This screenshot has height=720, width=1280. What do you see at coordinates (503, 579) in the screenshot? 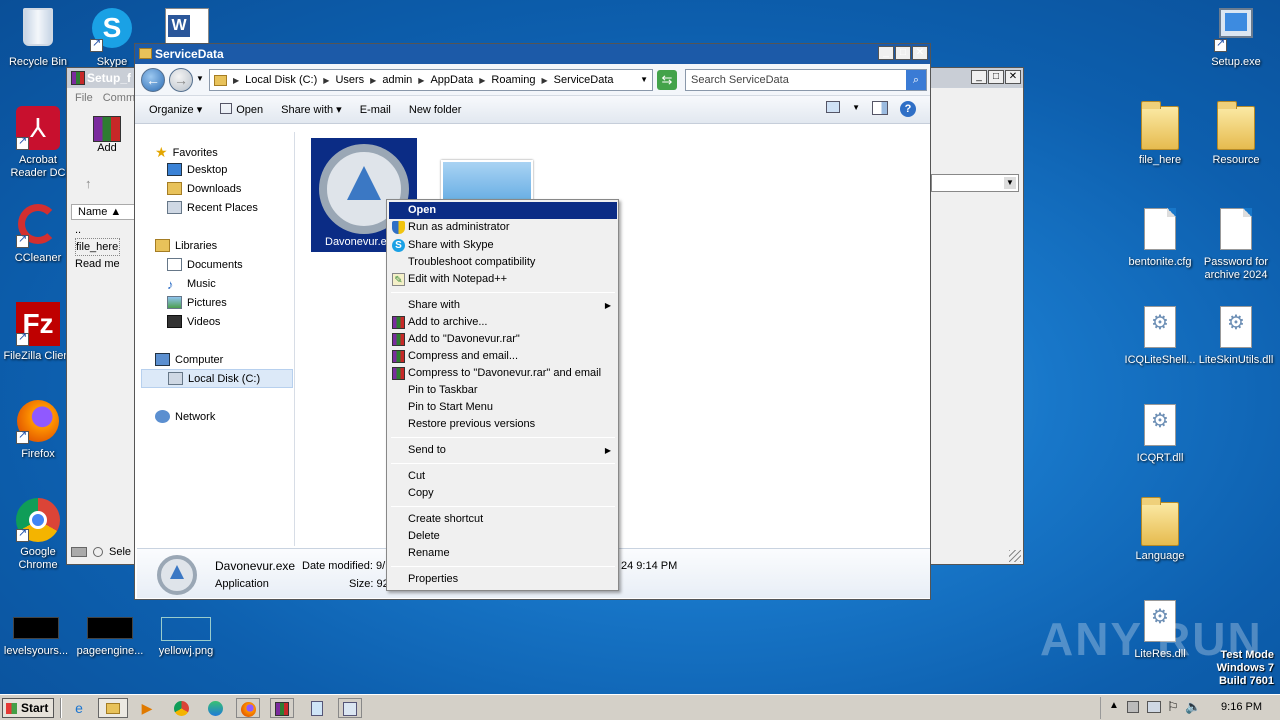
I see `menu-item-properties: Properties` at bounding box center [503, 579].